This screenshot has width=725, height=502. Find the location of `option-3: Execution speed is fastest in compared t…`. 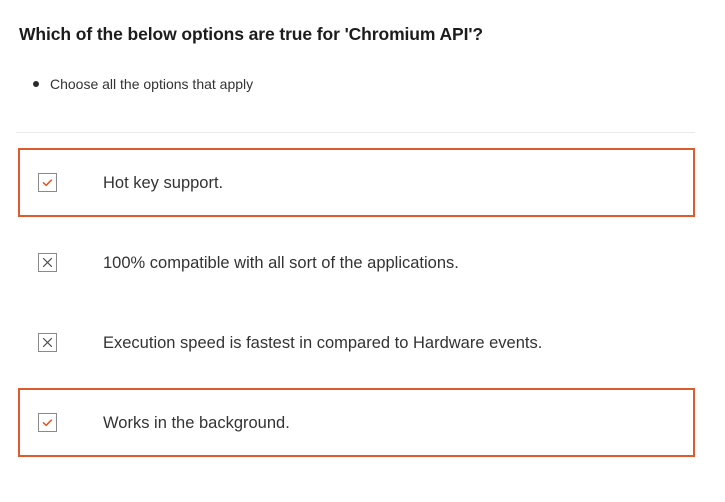

option-3: Execution speed is fastest in compared t… is located at coordinates (356, 342).